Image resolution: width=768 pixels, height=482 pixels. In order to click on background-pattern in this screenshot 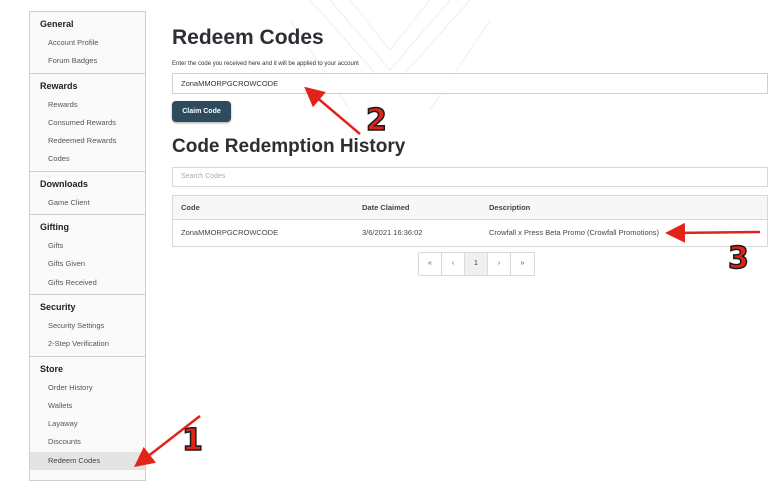, I will do `click(390, 55)`.